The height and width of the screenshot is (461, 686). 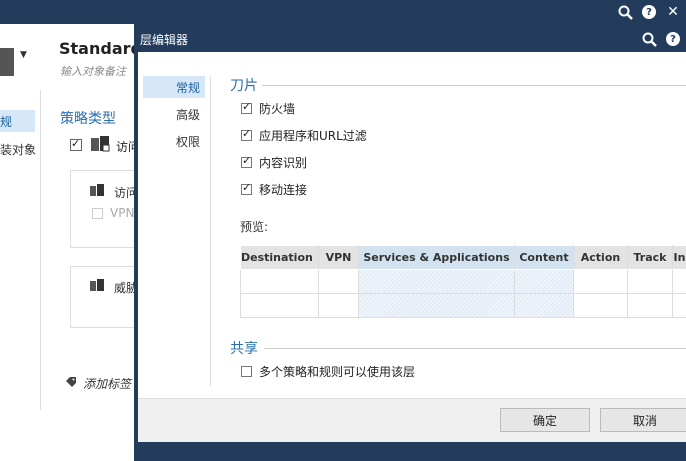 What do you see at coordinates (474, 85) in the screenshot?
I see `blades-divider` at bounding box center [474, 85].